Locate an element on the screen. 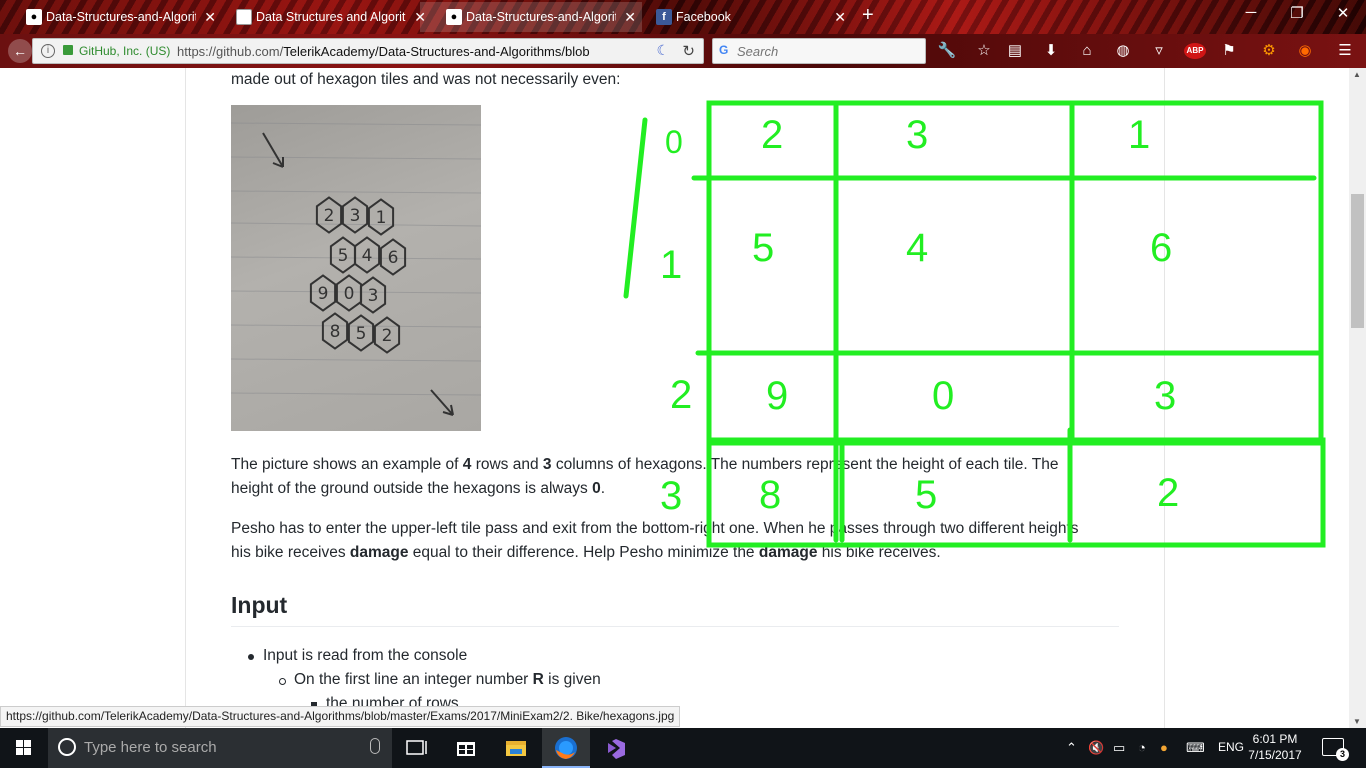 This screenshot has height=768, width=1366. visual-studio-icon is located at coordinates (616, 749).